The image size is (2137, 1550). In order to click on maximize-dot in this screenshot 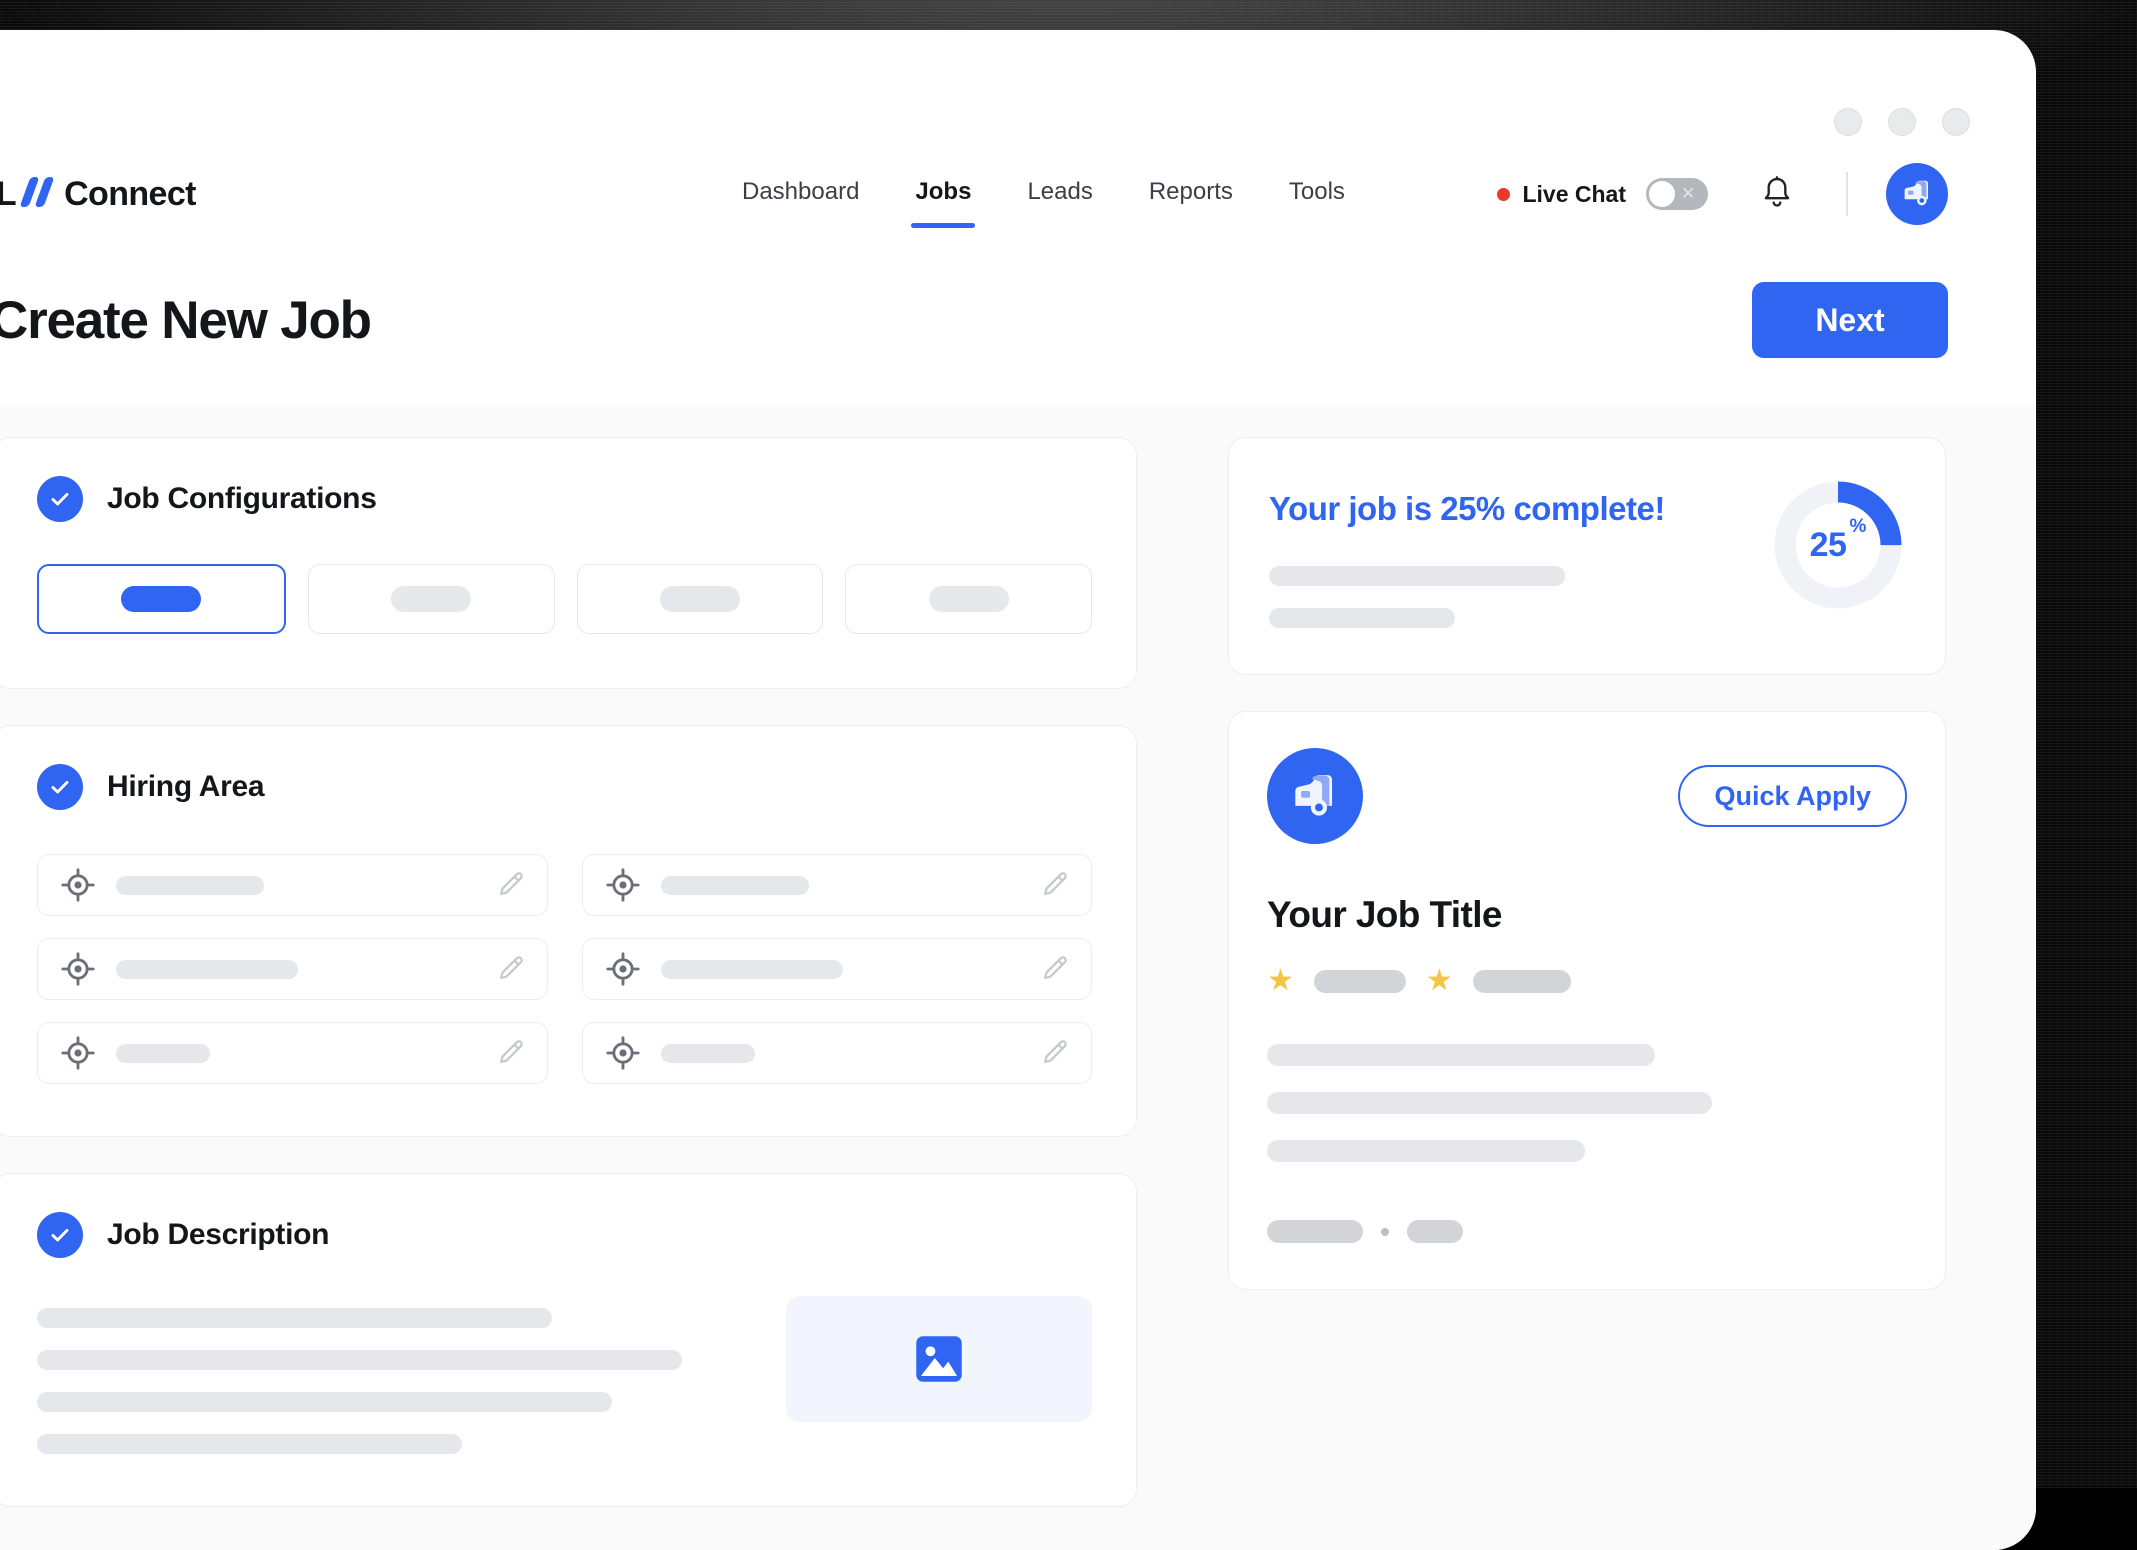, I will do `click(1902, 122)`.